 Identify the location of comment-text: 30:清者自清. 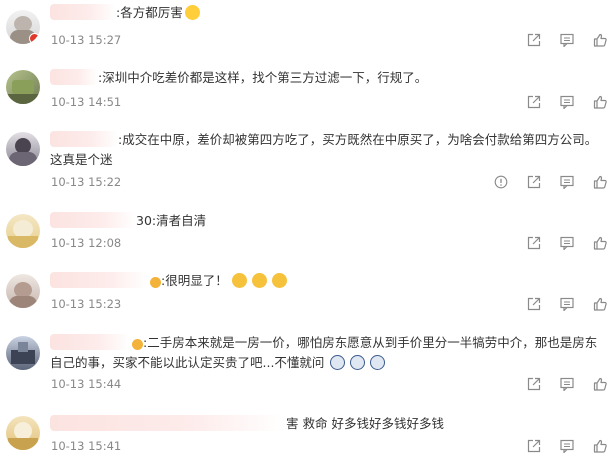
(171, 220).